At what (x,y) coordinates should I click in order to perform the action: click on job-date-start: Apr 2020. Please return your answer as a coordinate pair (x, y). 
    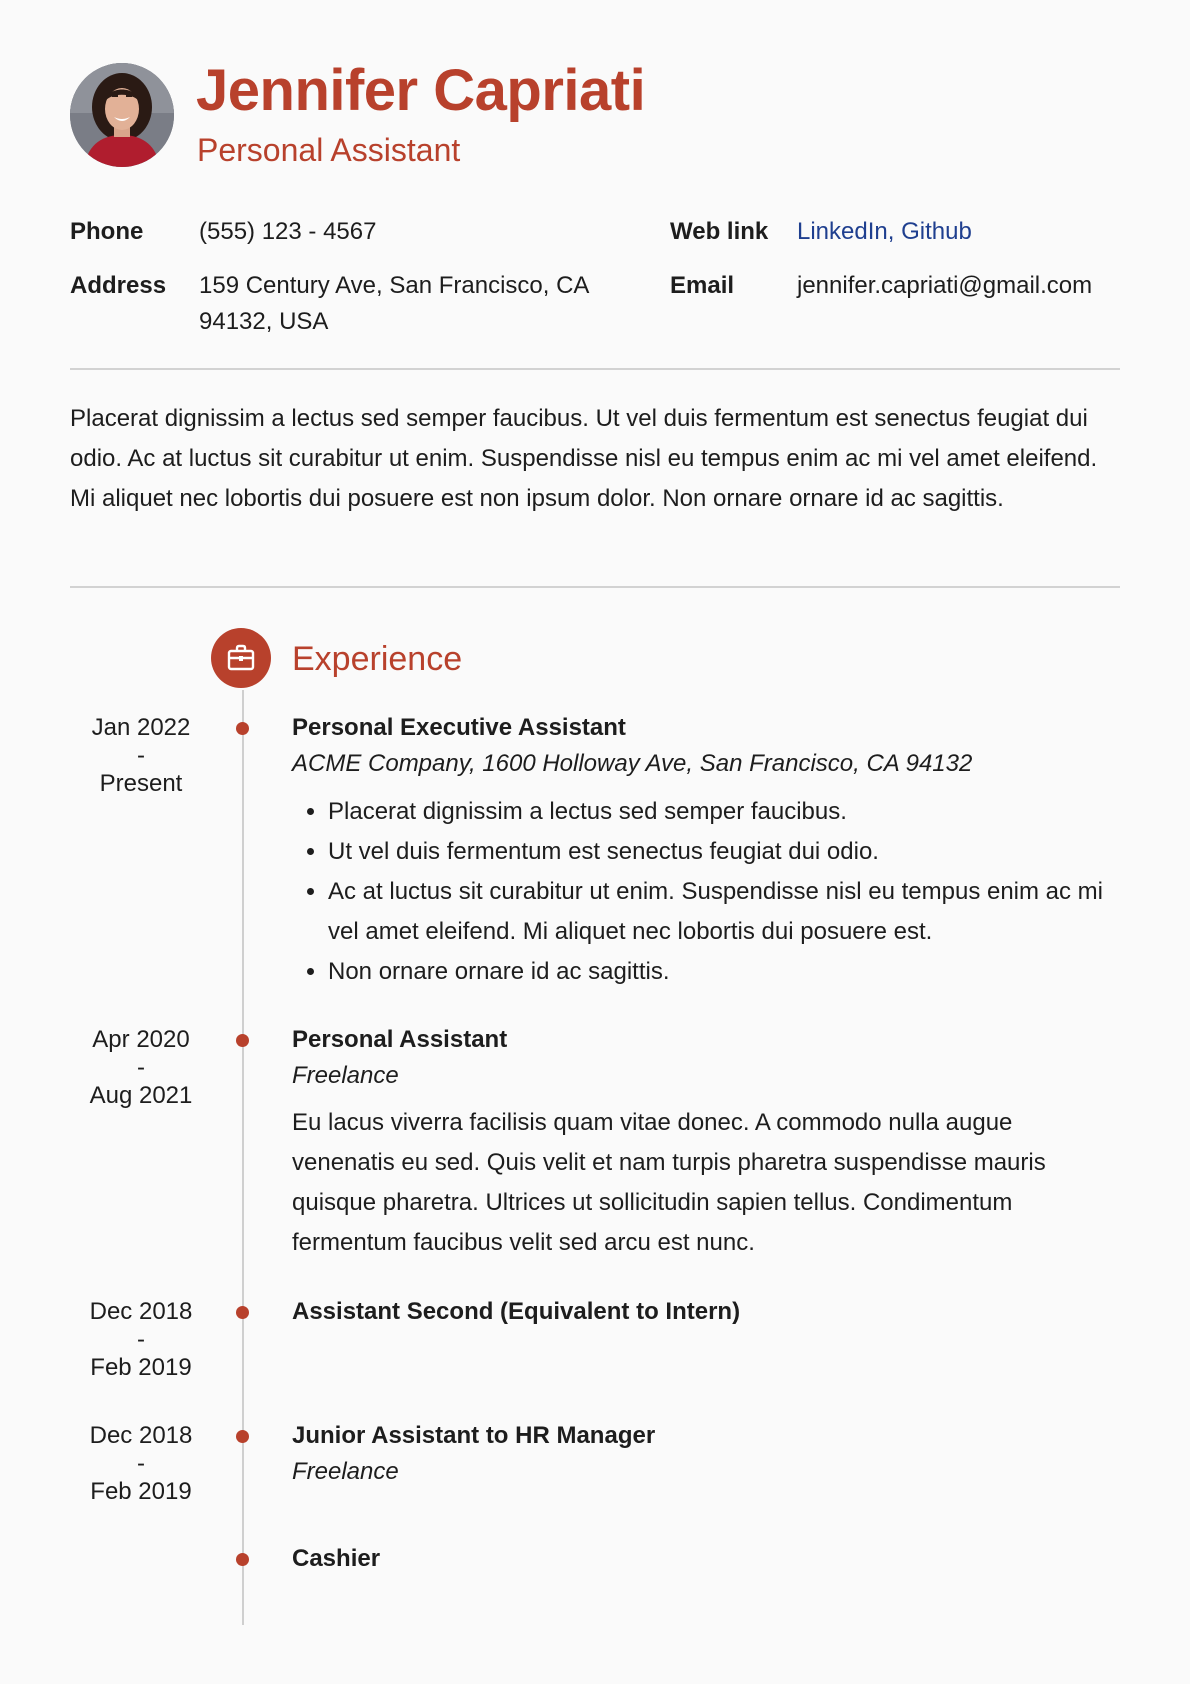
    Looking at the image, I should click on (141, 1039).